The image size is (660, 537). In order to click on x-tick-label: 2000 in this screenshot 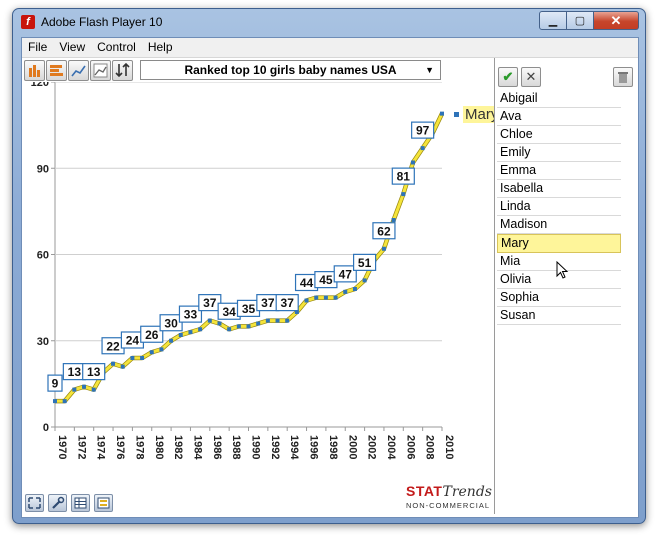, I will do `click(352, 447)`.